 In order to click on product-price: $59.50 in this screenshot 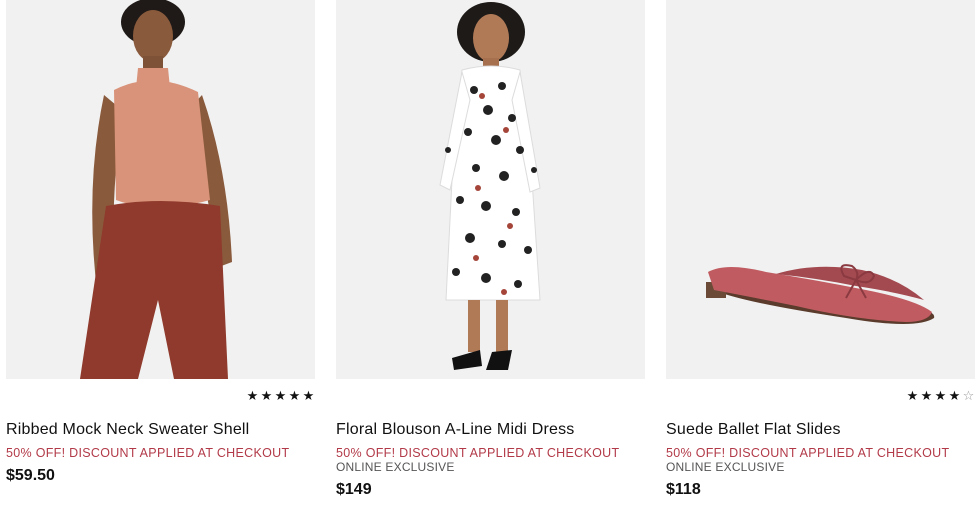, I will do `click(30, 475)`.